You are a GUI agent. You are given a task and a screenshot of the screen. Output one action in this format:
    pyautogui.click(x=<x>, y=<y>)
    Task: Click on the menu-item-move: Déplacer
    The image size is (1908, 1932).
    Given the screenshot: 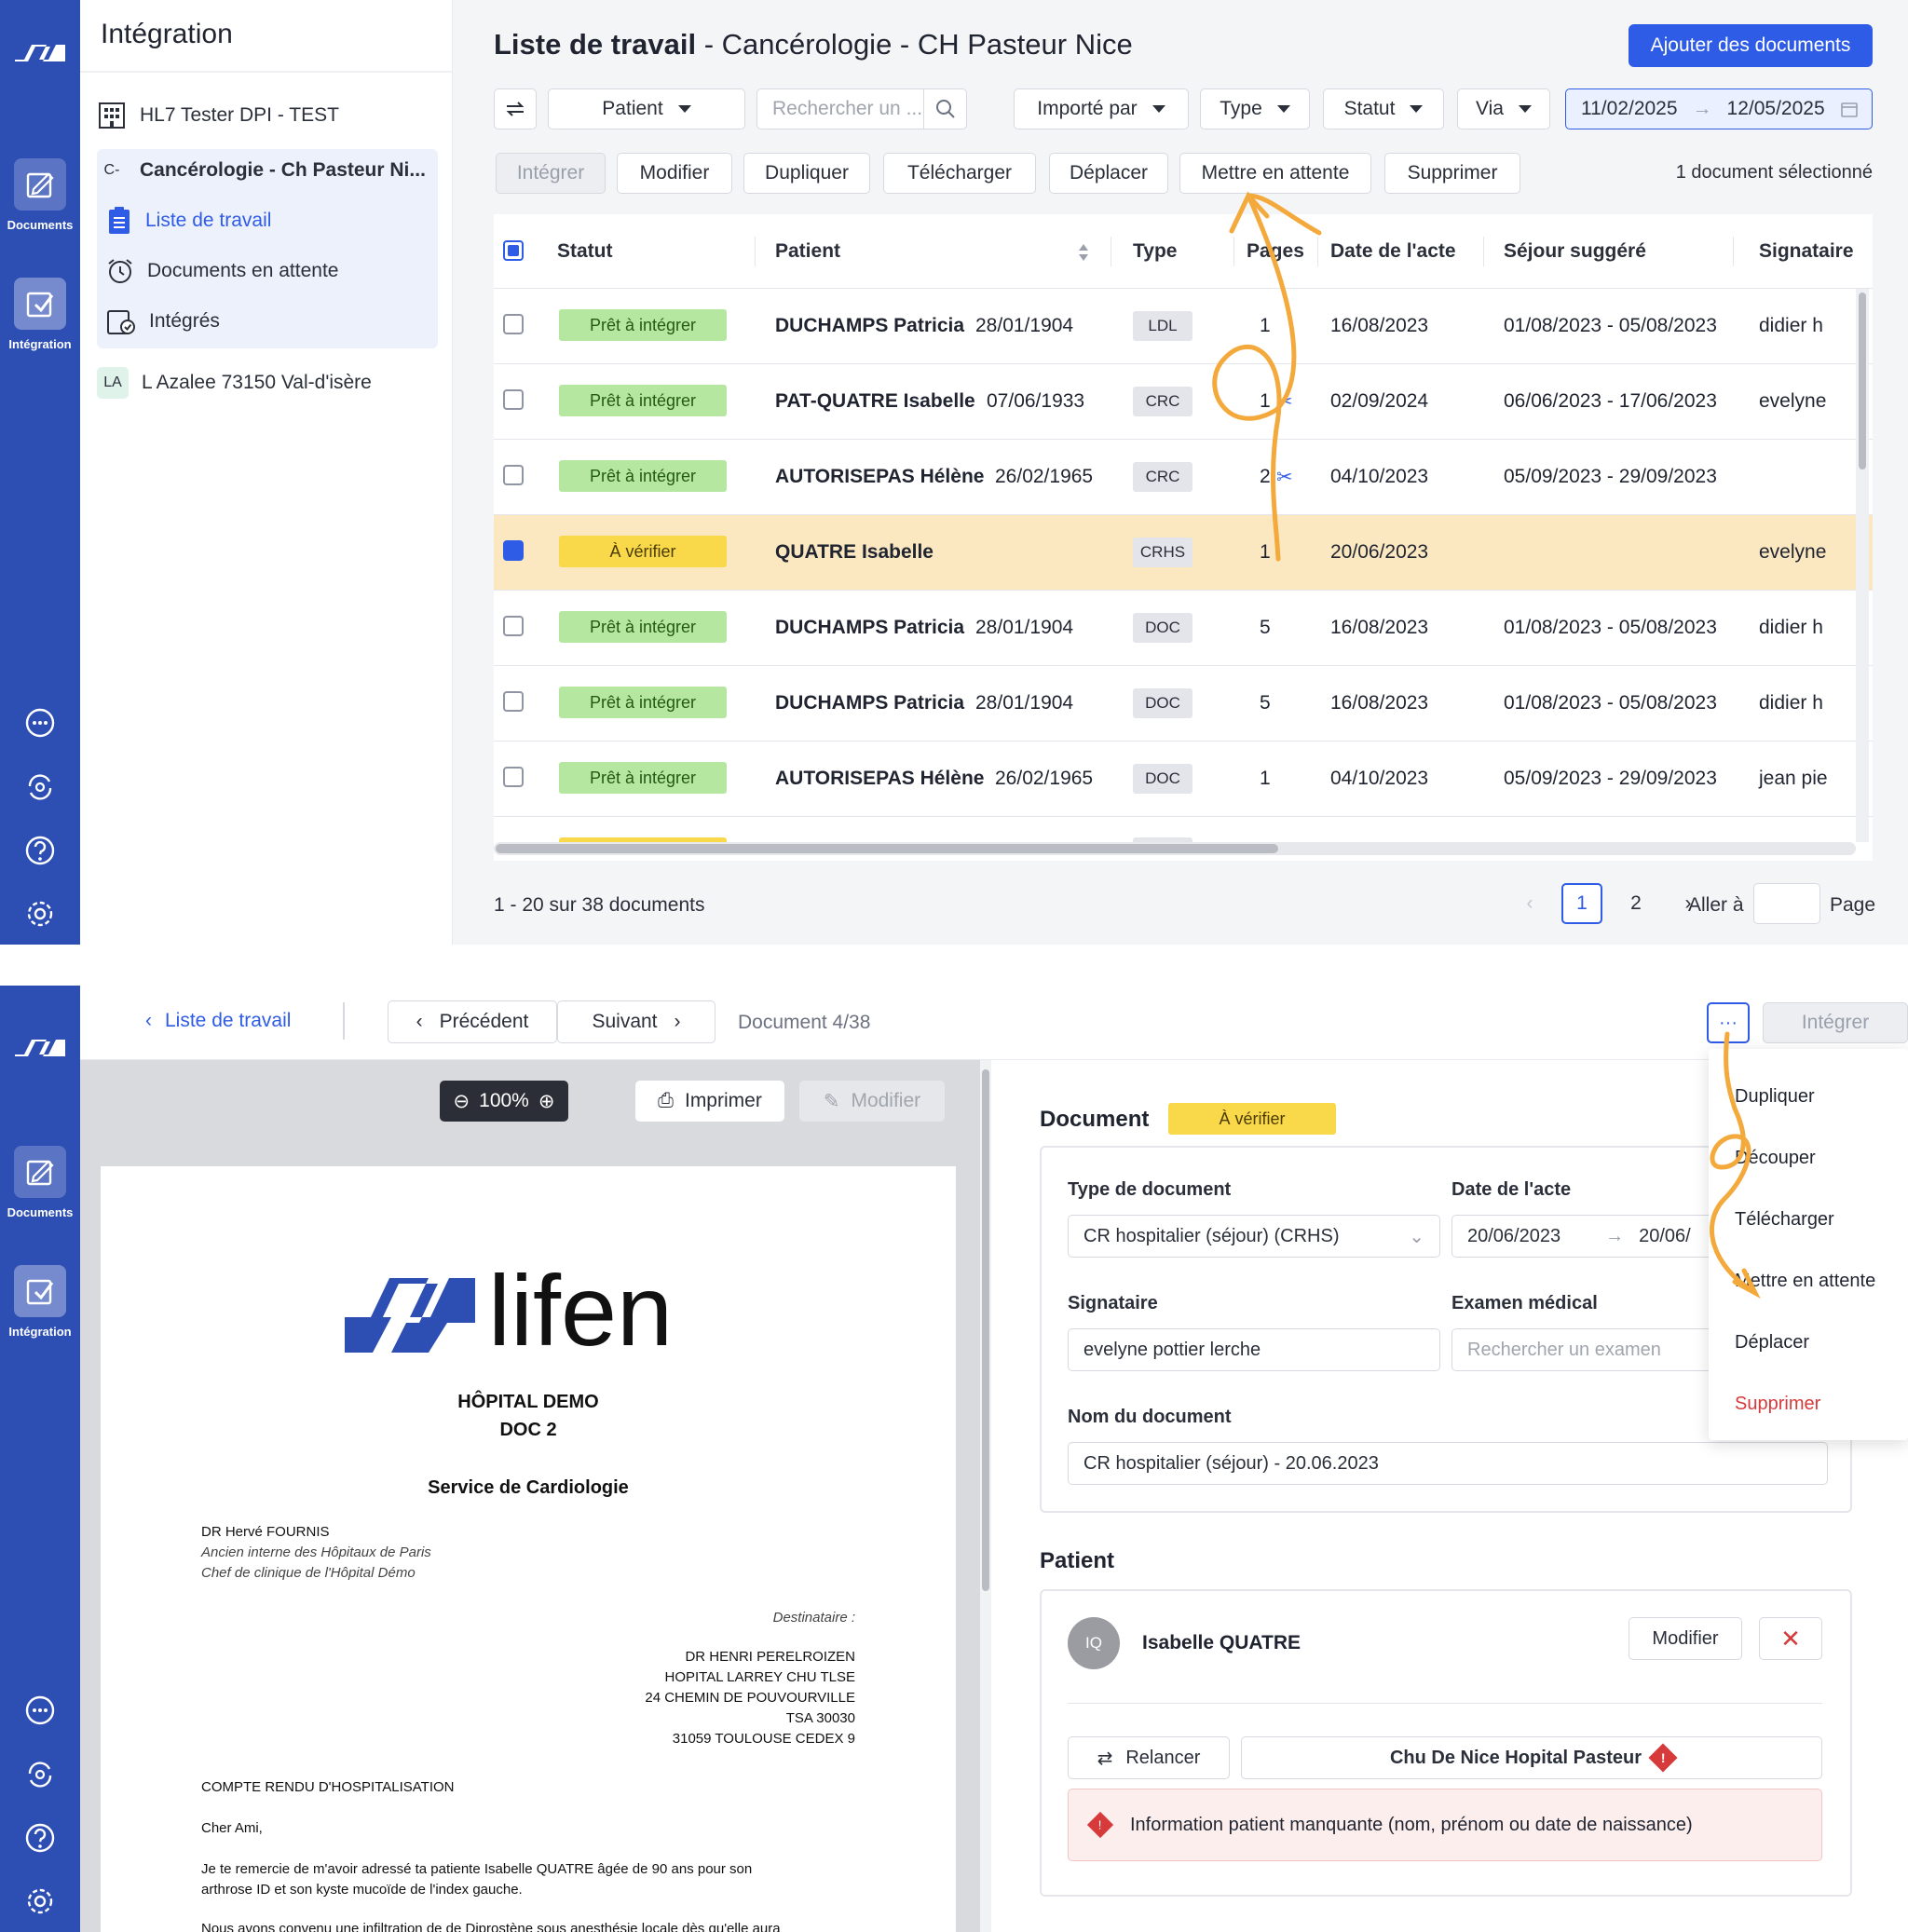 What is the action you would take?
    pyautogui.click(x=1772, y=1343)
    